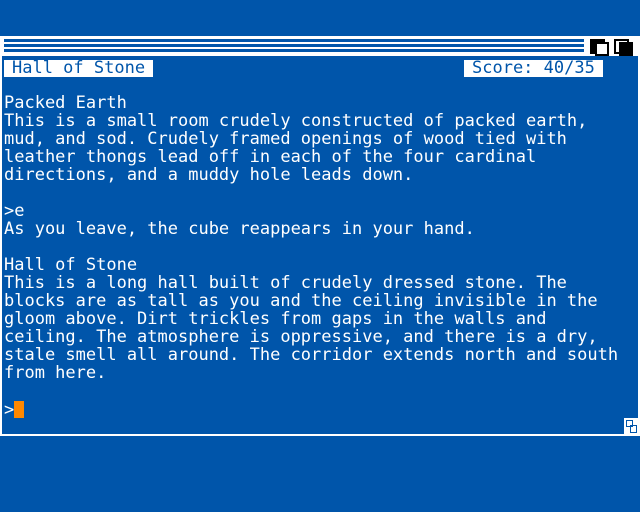 The height and width of the screenshot is (512, 640). I want to click on score-label: Score: 40/35, so click(533, 68).